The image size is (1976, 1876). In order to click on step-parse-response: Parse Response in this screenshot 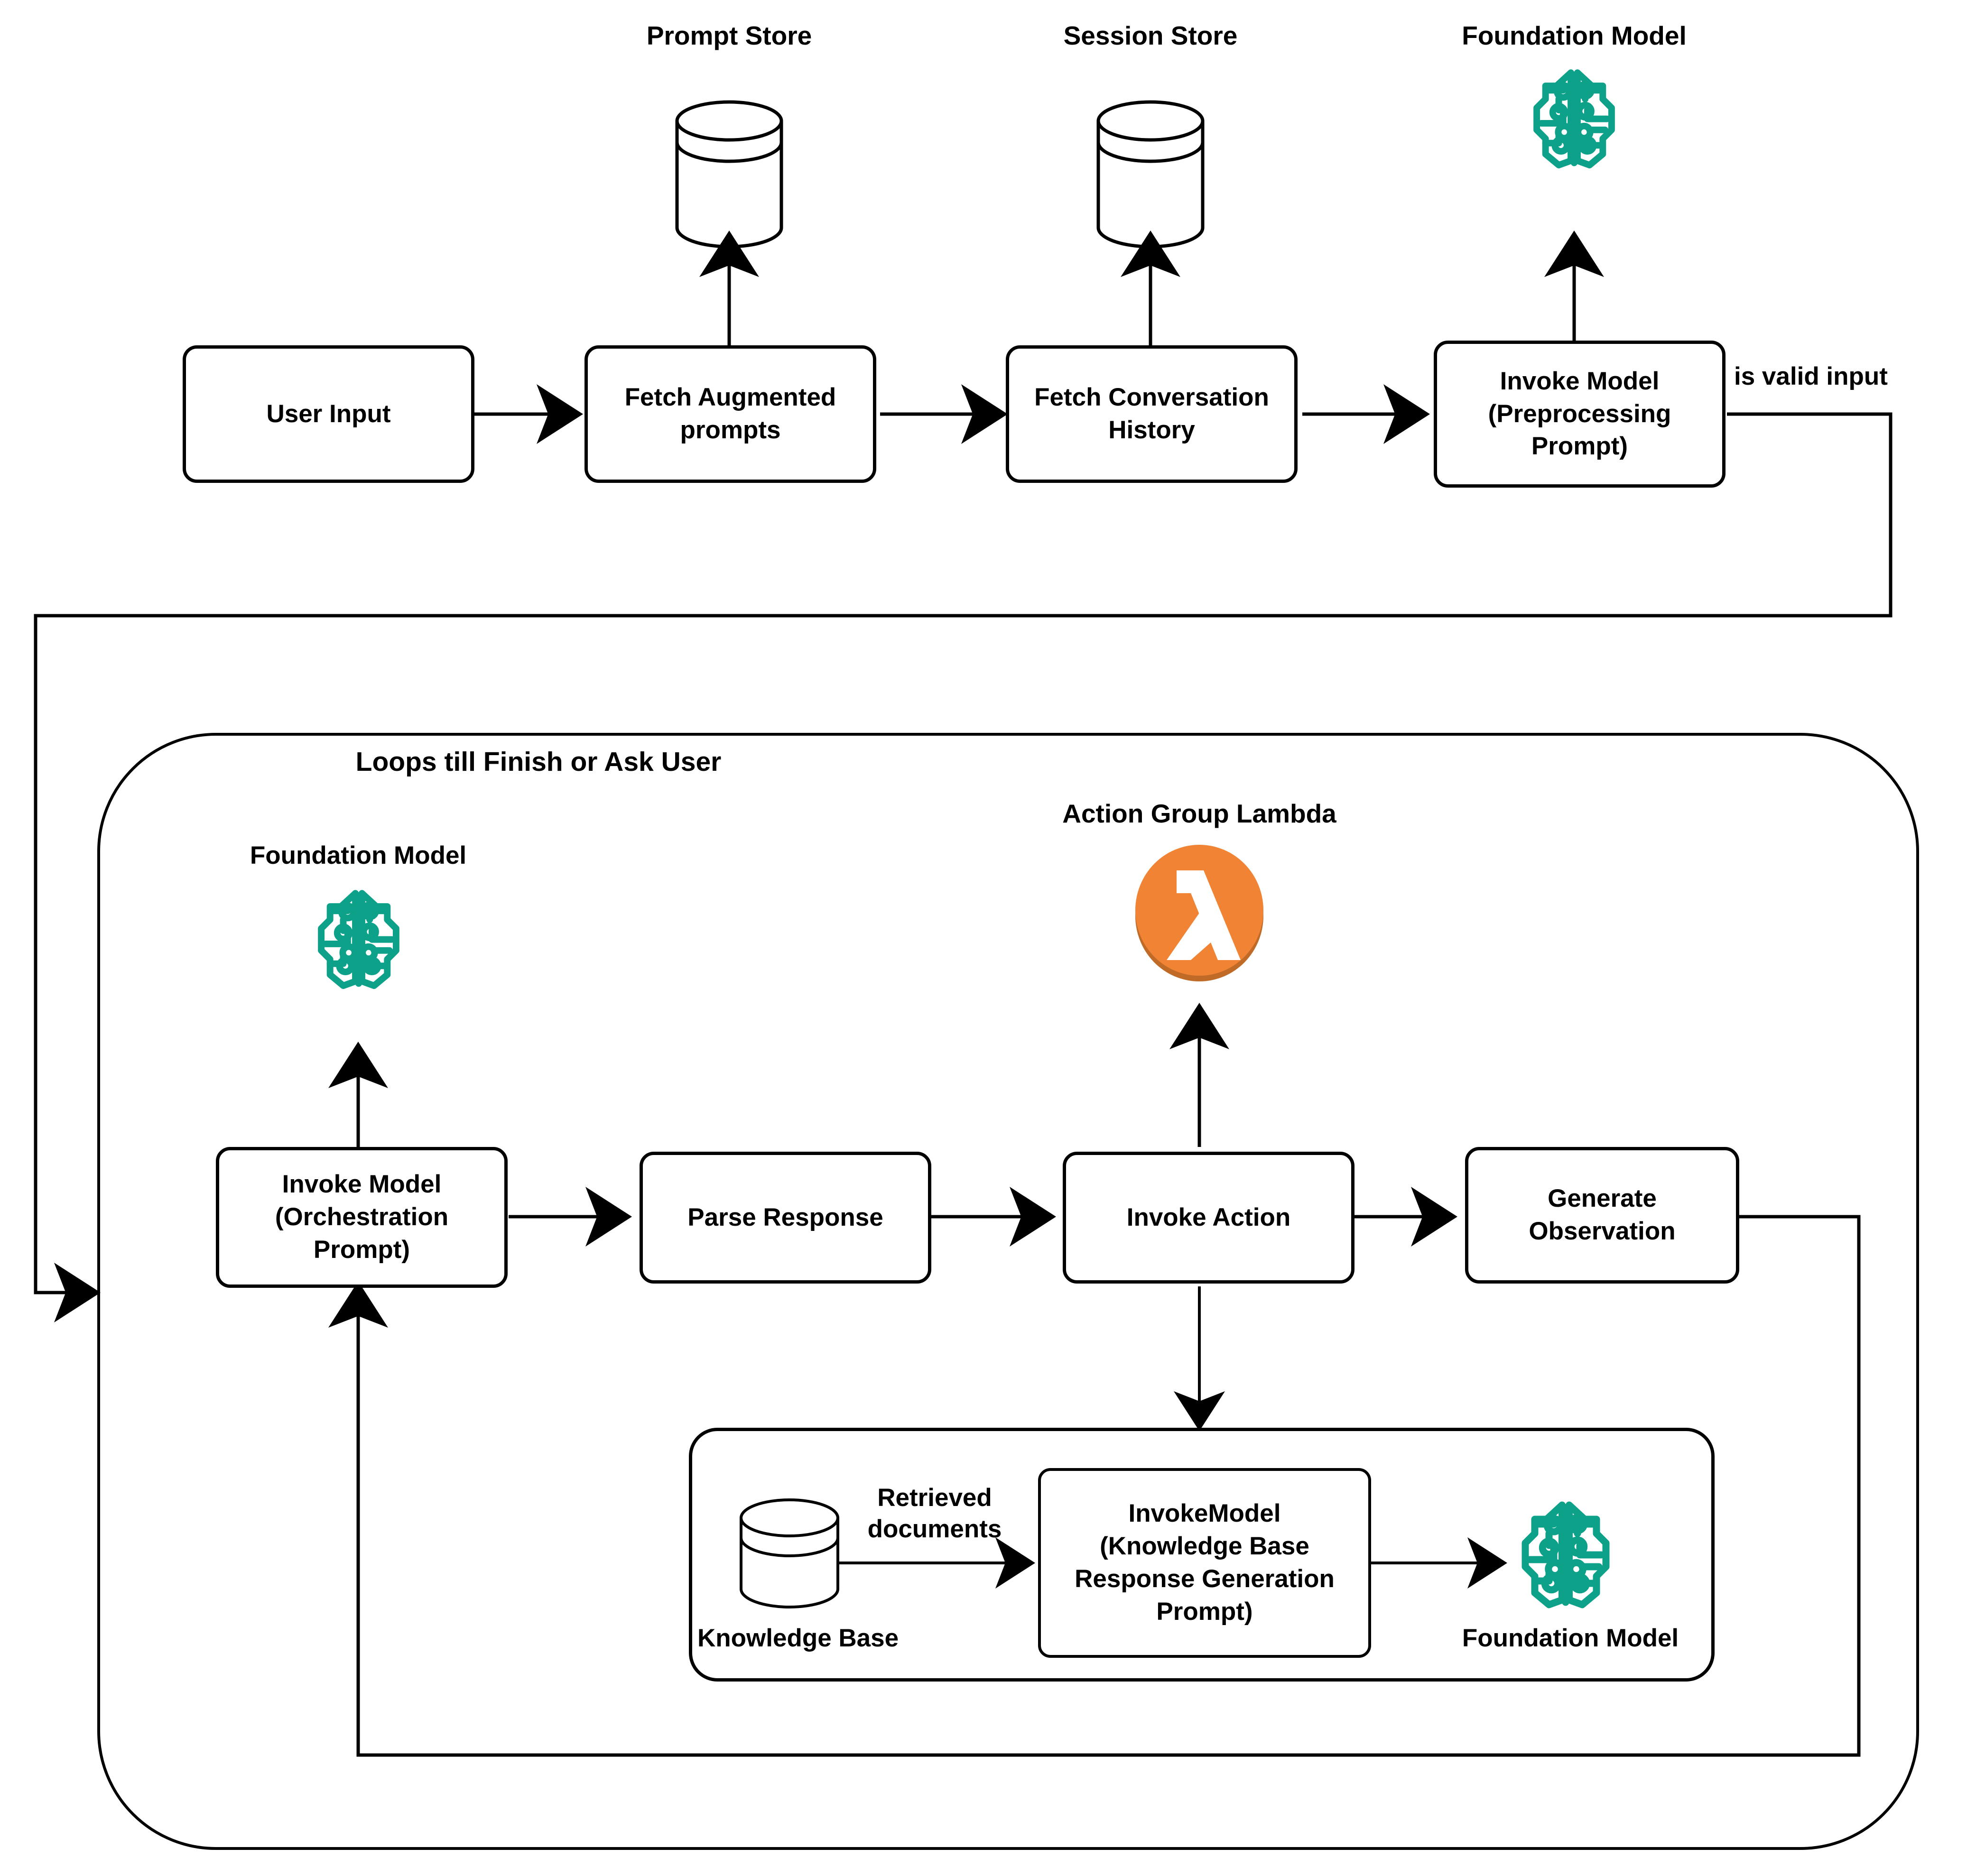, I will do `click(785, 1218)`.